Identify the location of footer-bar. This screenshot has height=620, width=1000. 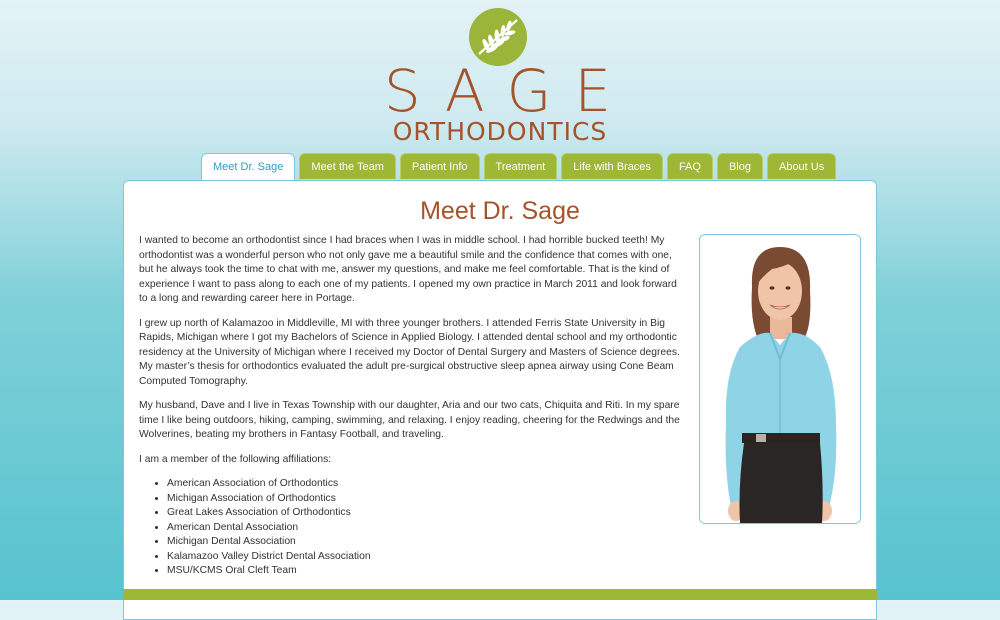
(500, 594).